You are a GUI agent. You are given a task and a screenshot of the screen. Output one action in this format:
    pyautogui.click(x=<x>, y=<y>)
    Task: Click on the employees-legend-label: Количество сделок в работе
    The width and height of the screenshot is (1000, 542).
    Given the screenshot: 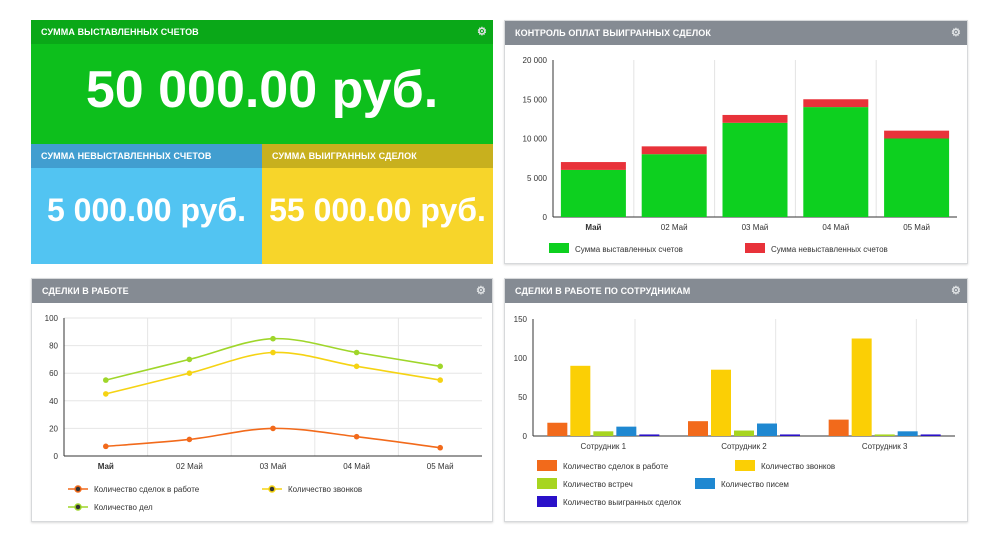 What is the action you would take?
    pyautogui.click(x=616, y=466)
    